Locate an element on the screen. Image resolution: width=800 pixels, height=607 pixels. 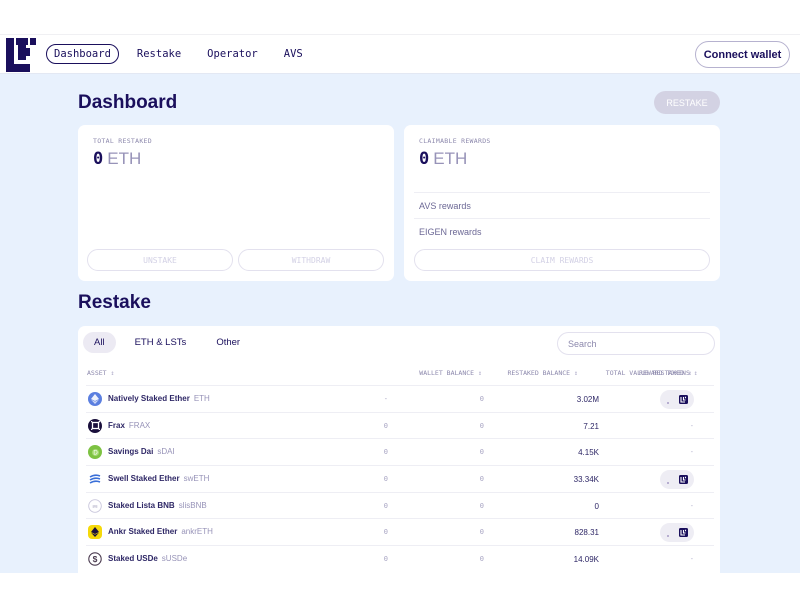
asset-symbol: sUSDe is located at coordinates (174, 559).